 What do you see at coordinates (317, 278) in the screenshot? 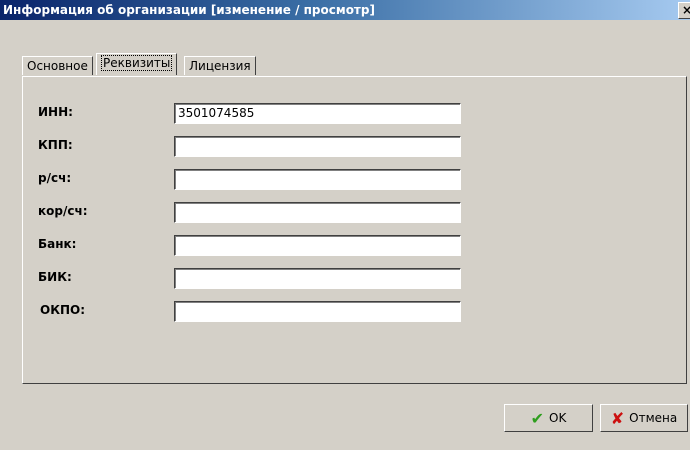
I see `bik-field` at bounding box center [317, 278].